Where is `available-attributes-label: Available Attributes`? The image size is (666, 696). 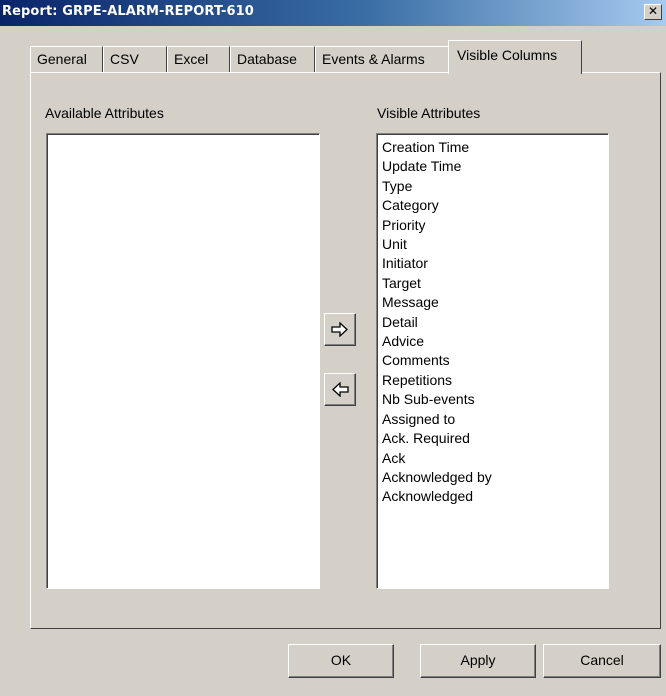 available-attributes-label: Available Attributes is located at coordinates (104, 113).